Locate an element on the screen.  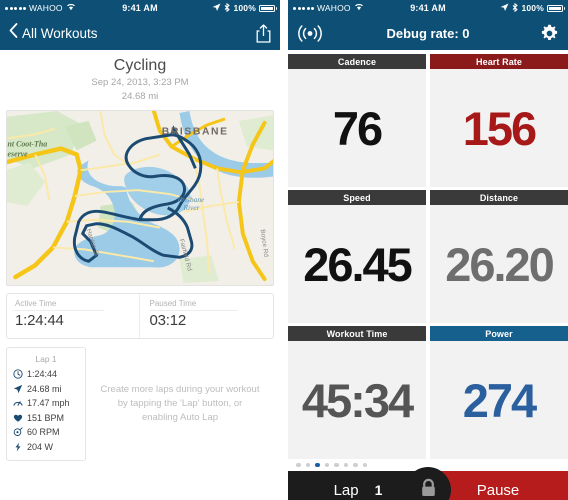
status-bar-left: WAHOO 9:41 AM 100% is located at coordinates (140, 8).